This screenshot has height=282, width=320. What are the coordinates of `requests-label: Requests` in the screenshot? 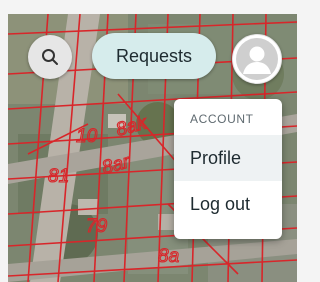 It's located at (154, 55).